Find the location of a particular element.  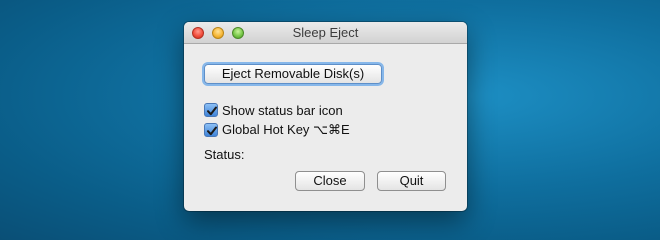

global-hot-key-label: Global Hot Key ⌥⌘E is located at coordinates (286, 129).